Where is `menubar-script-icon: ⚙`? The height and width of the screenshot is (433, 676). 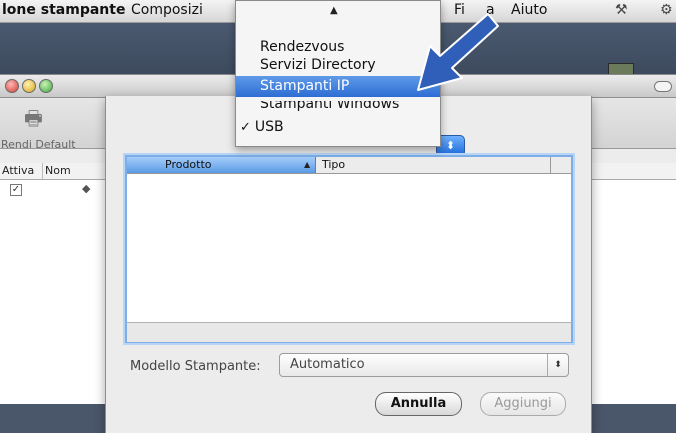 menubar-script-icon: ⚙ is located at coordinates (666, 10).